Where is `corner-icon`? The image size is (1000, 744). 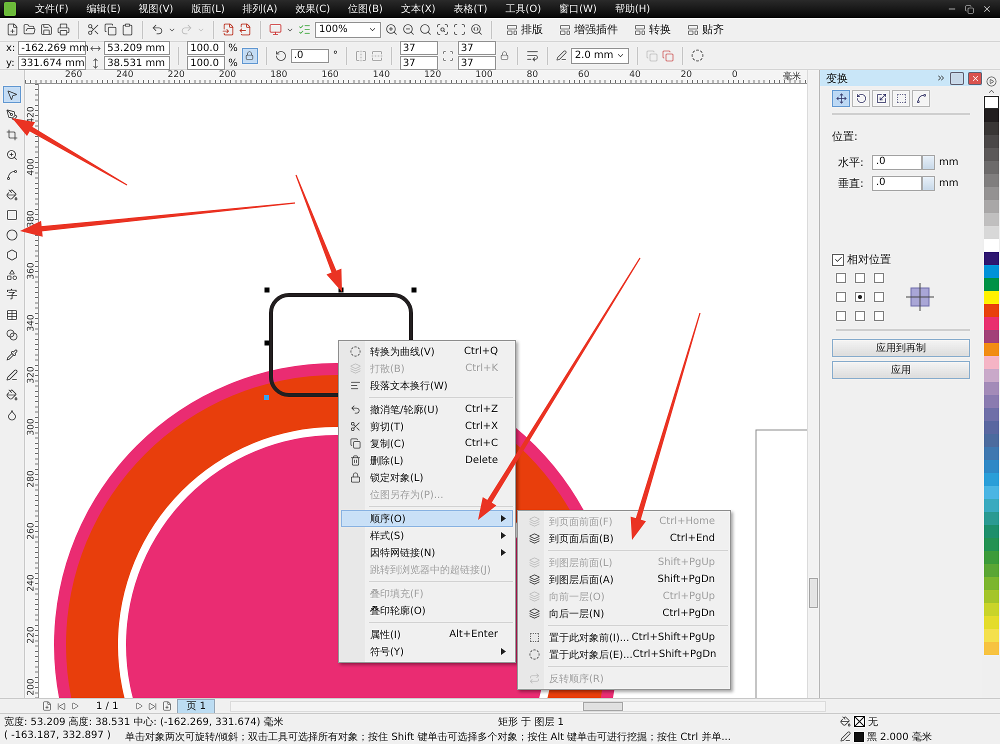
corner-icon is located at coordinates (448, 56).